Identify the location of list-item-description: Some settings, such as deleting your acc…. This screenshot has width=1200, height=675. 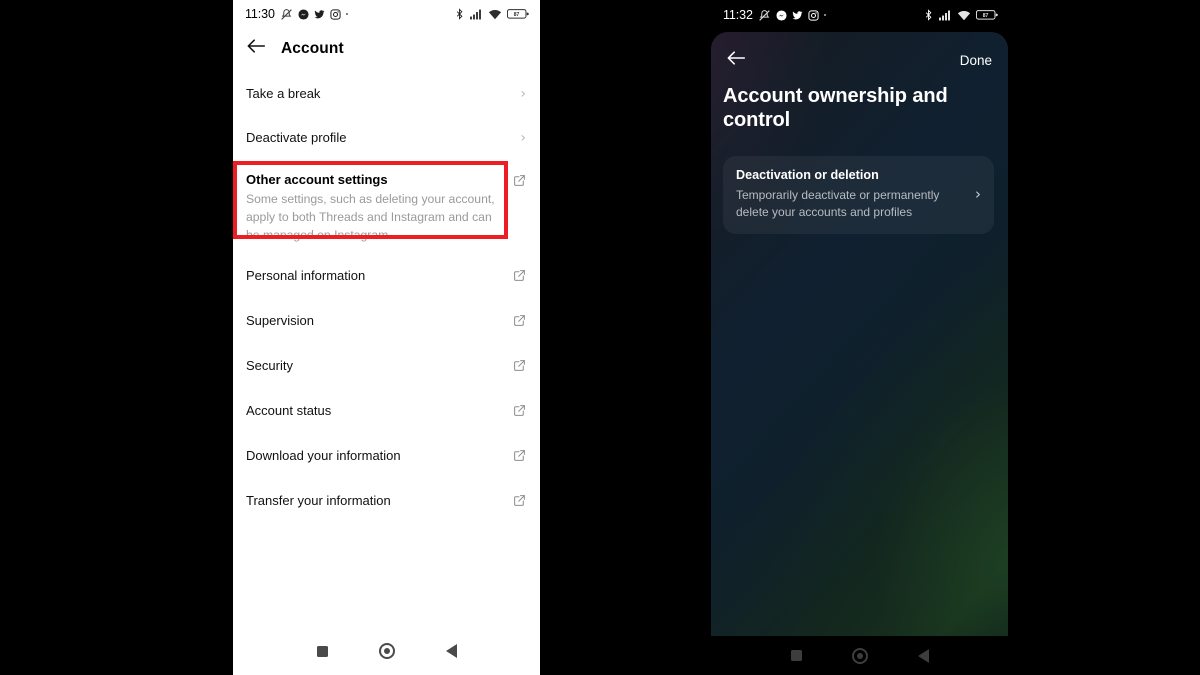
(370, 217).